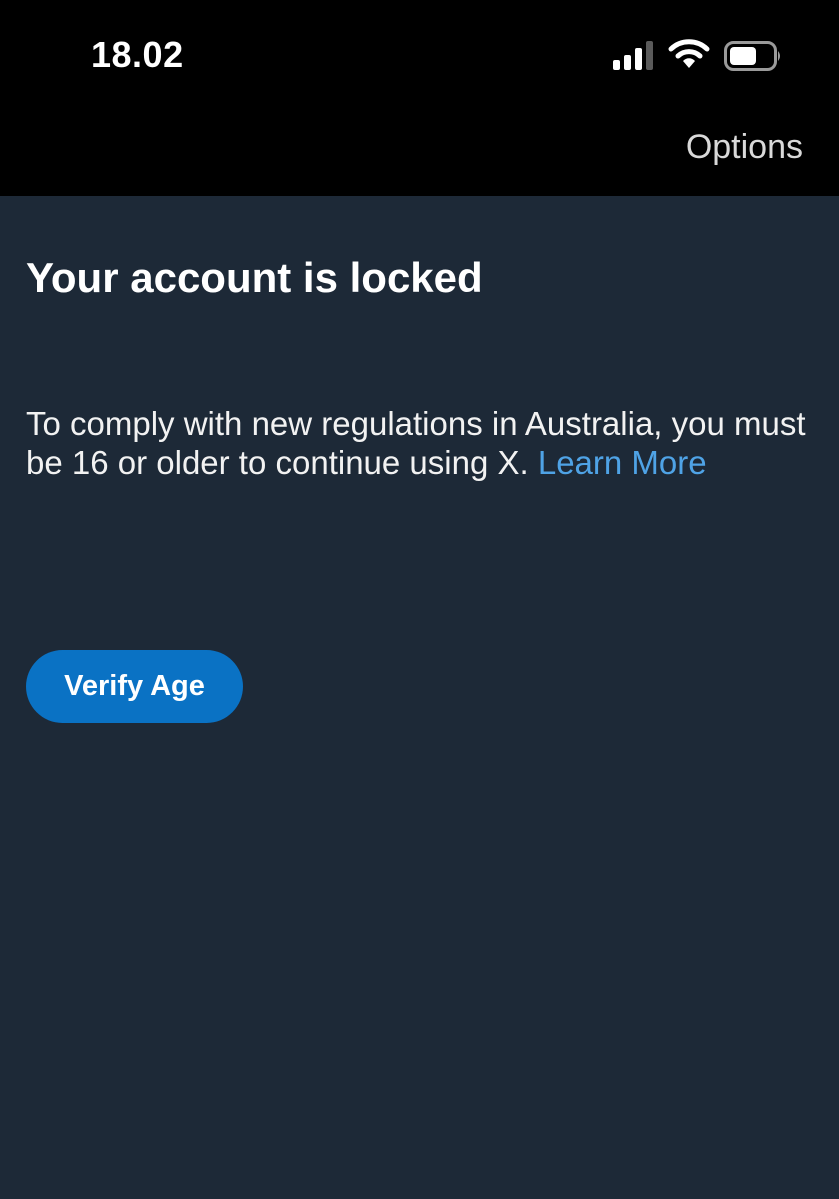 This screenshot has height=1199, width=839. I want to click on learn-more-link: Learn More, so click(622, 462).